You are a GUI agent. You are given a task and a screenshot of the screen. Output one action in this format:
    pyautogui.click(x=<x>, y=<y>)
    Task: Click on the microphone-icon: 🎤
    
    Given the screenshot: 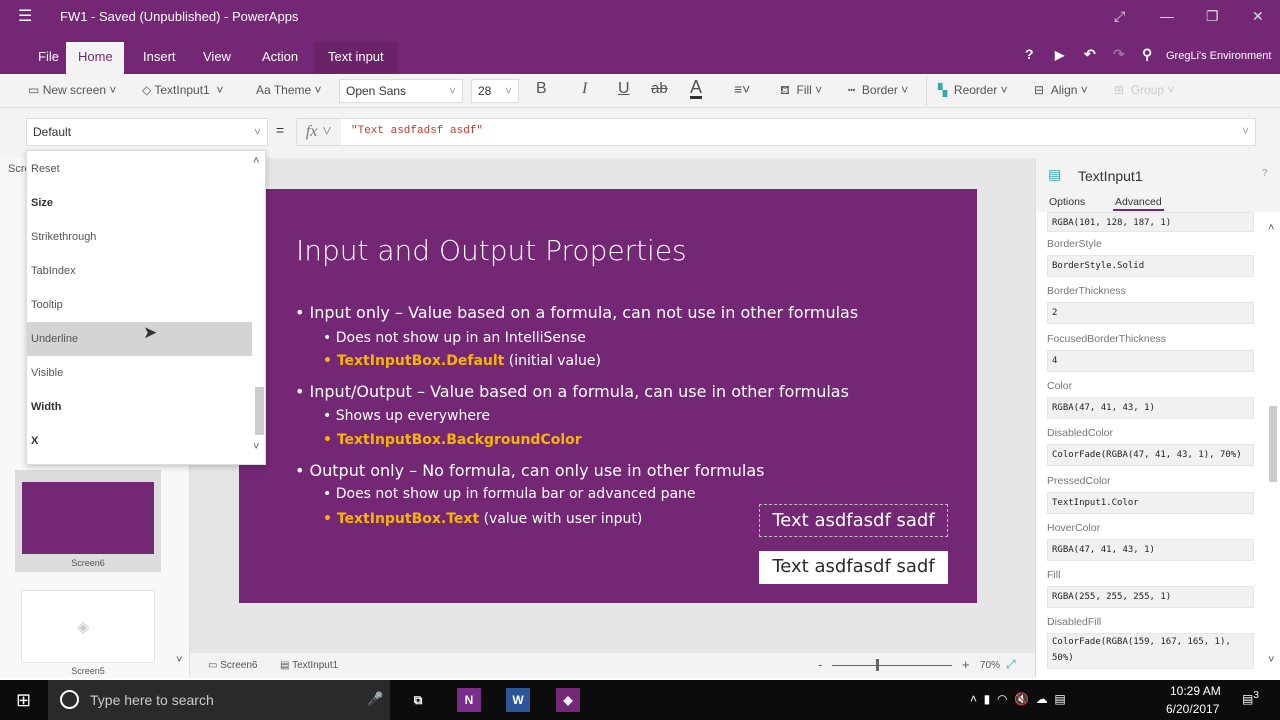 What is the action you would take?
    pyautogui.click(x=375, y=699)
    